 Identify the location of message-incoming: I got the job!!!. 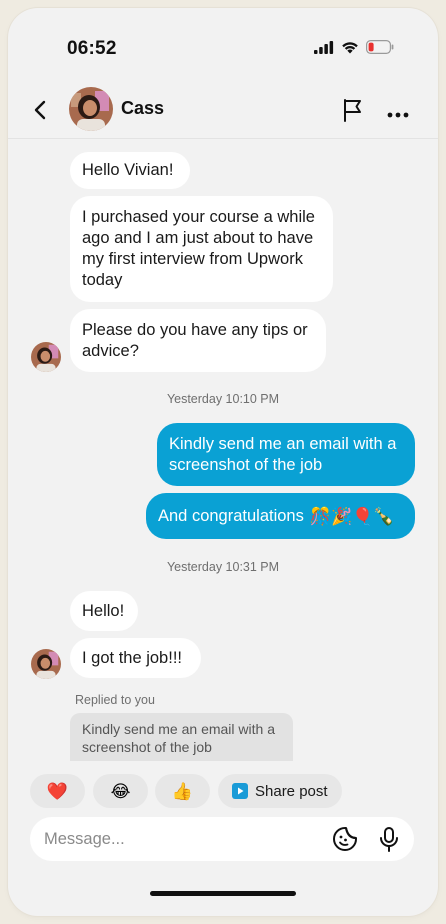
(135, 658).